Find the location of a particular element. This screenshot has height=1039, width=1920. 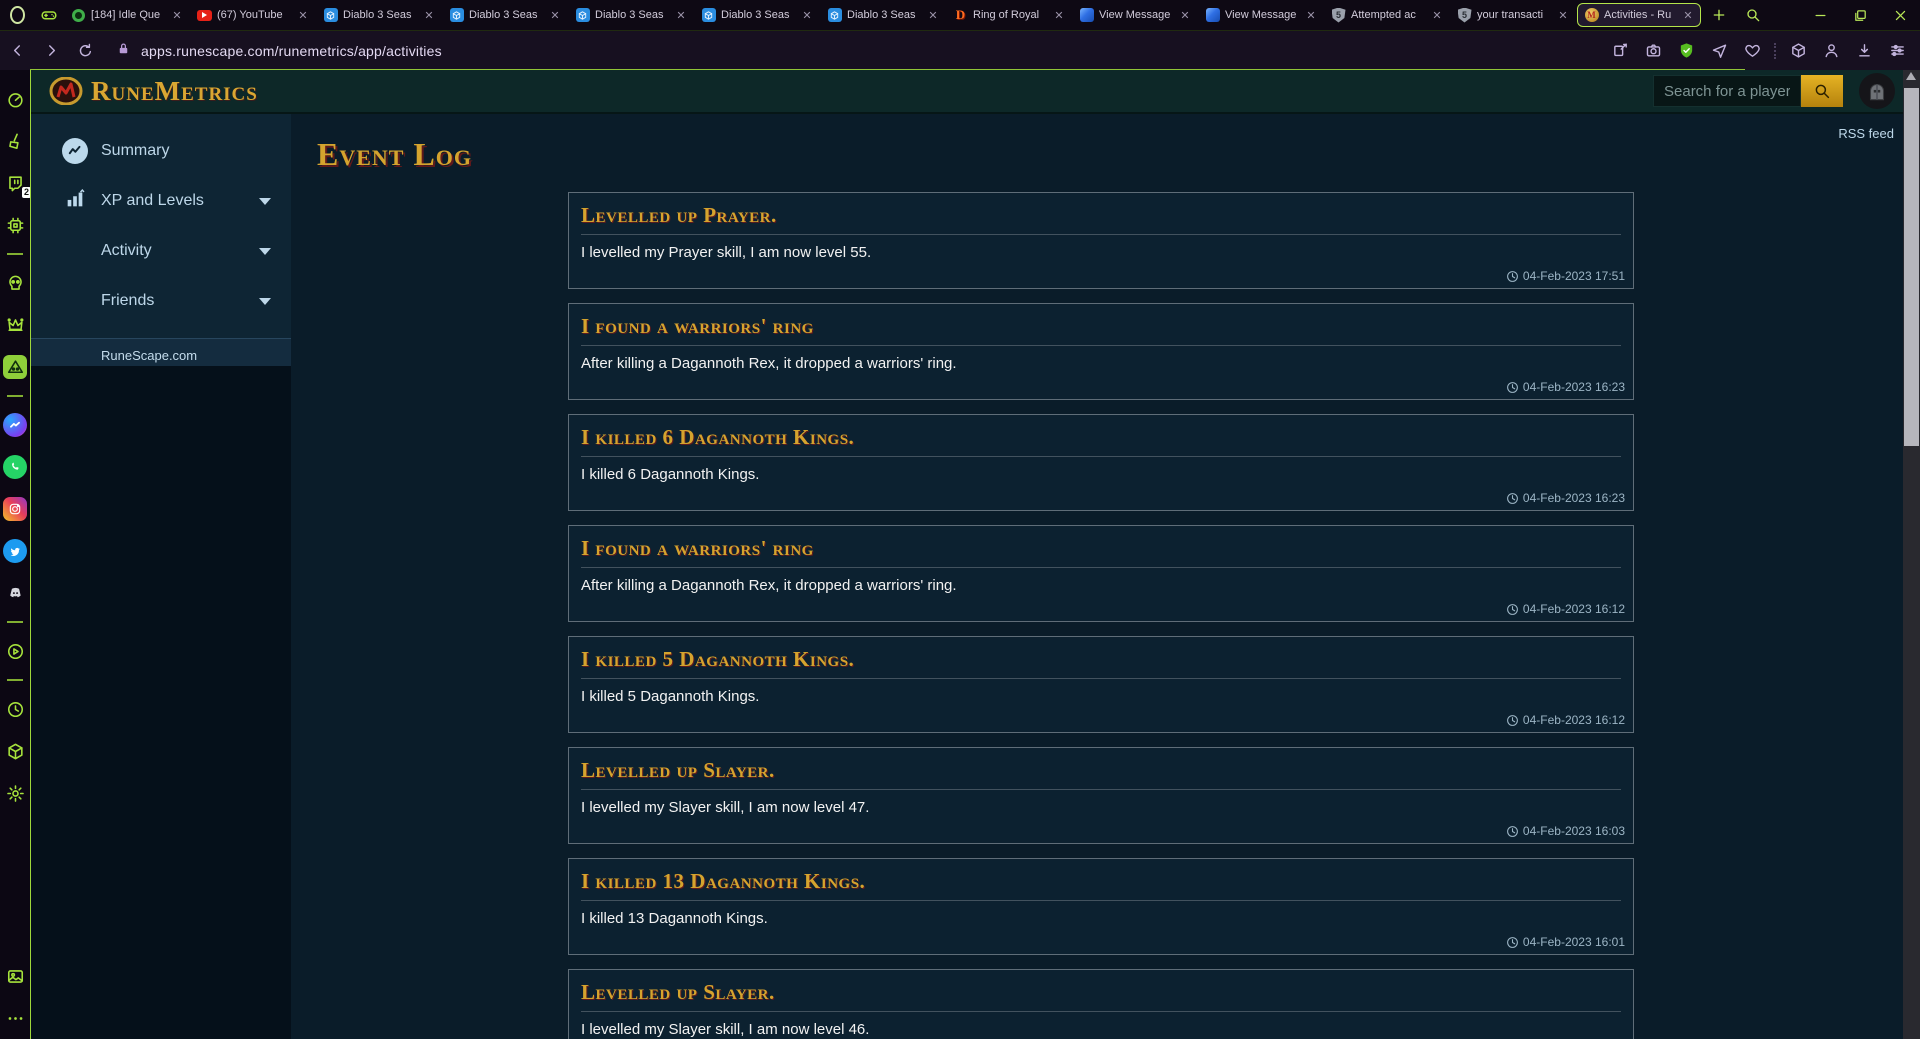

browser-tab: 5 your transacti ✕ is located at coordinates (1513, 15).